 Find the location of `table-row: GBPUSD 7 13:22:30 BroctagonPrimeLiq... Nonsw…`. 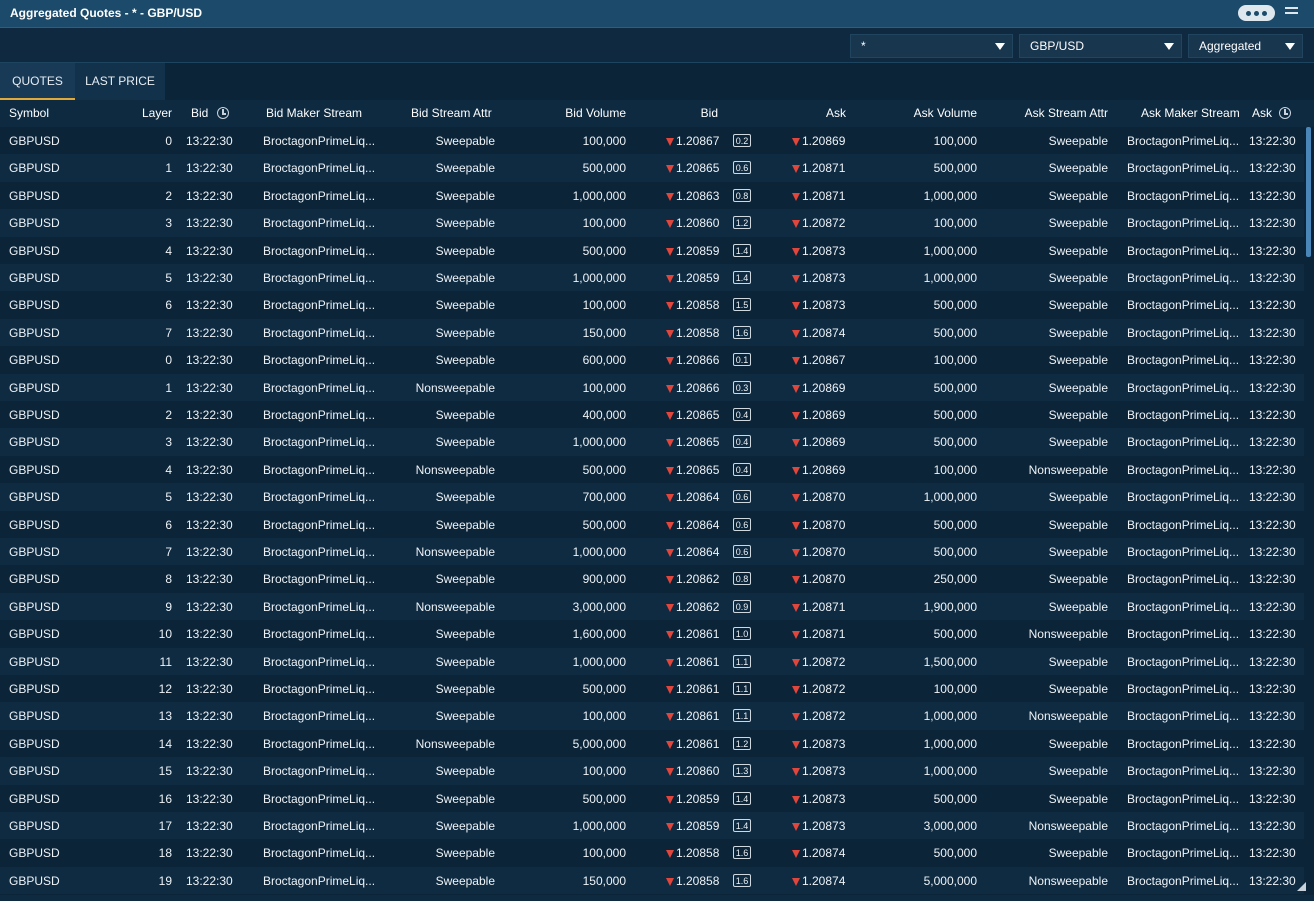

table-row: GBPUSD 7 13:22:30 BroctagonPrimeLiq... Nonsw… is located at coordinates (652, 552).